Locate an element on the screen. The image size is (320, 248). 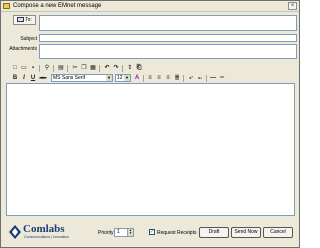
align-right-icon: ≡ is located at coordinates (168, 78).